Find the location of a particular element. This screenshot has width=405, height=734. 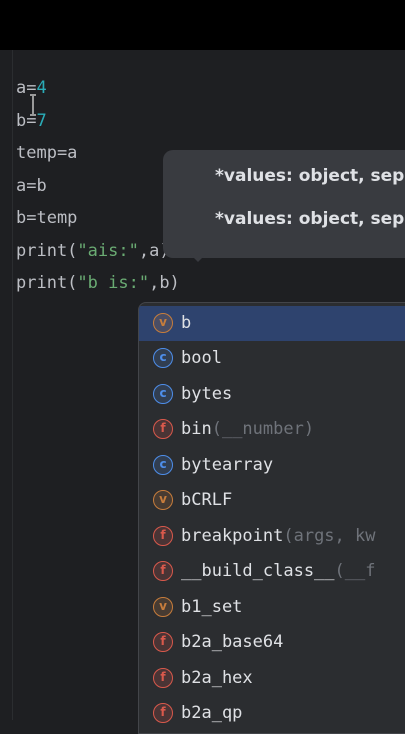

completion-args: (__f is located at coordinates (355, 571).